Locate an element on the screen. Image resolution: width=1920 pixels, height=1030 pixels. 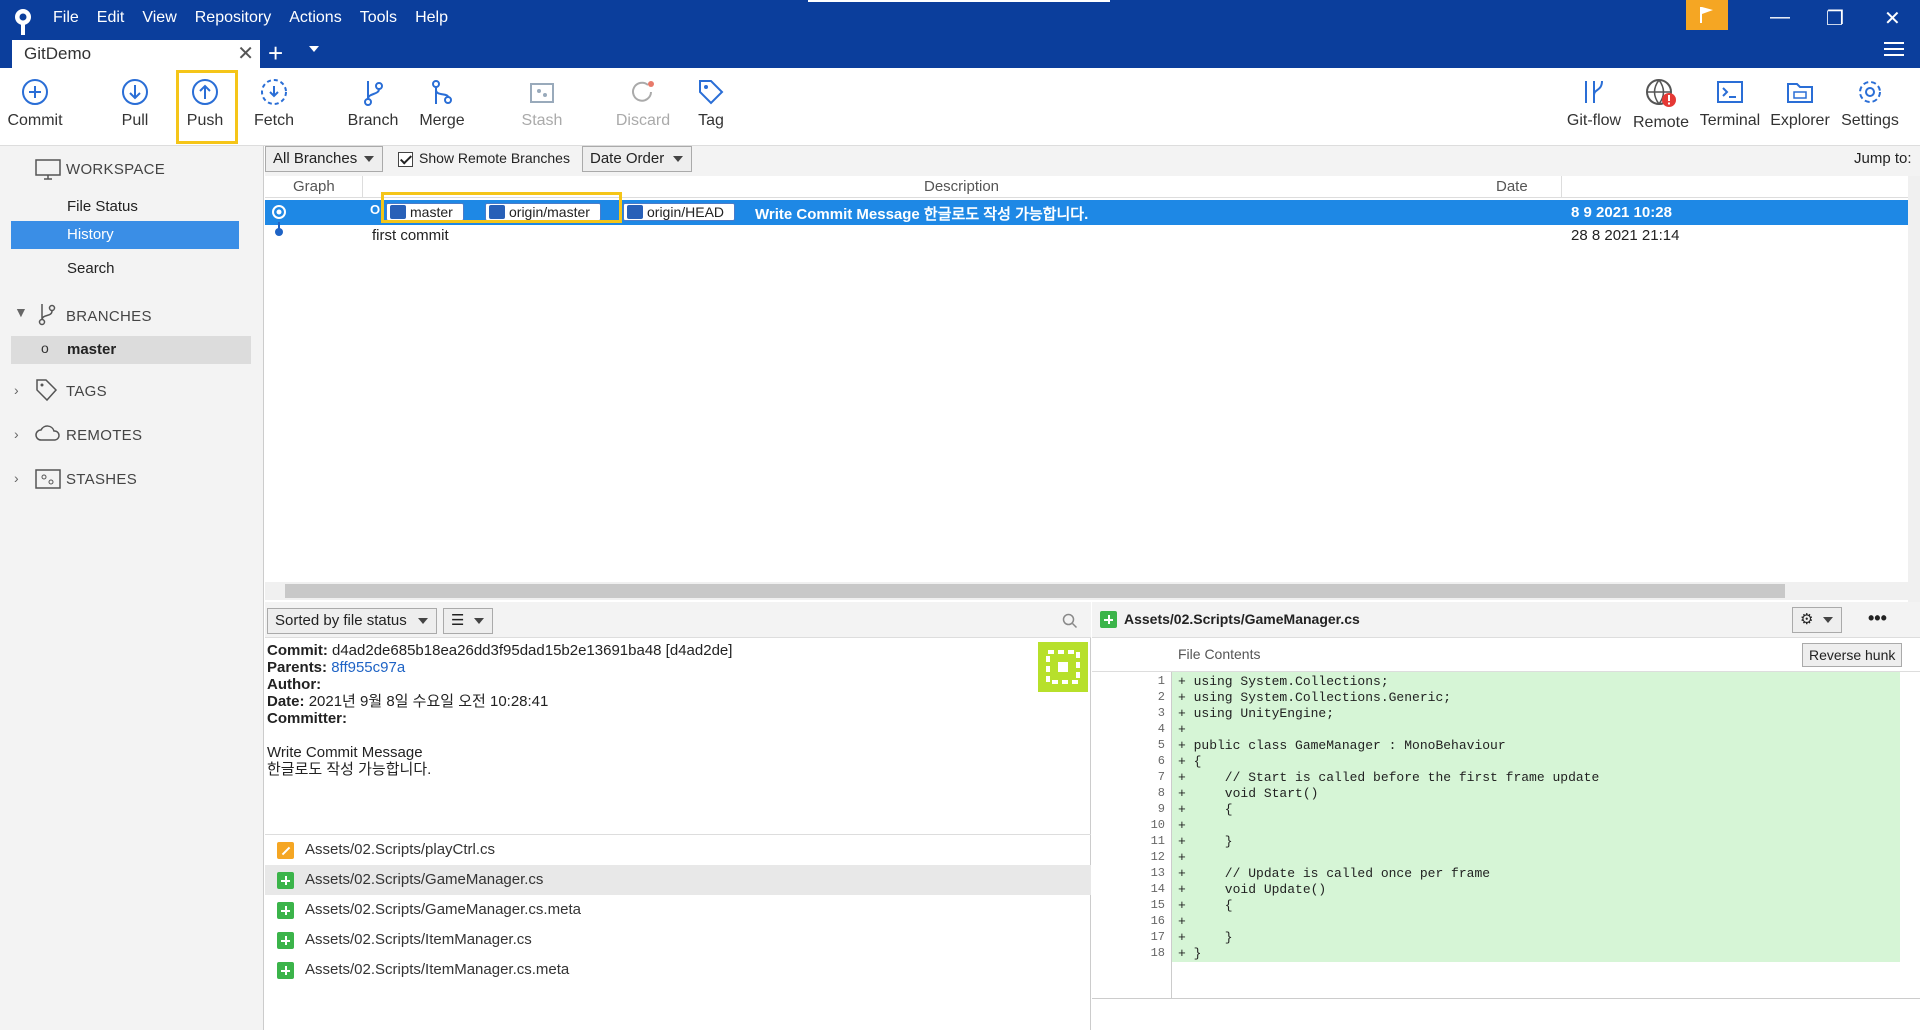
scrollbar-thumb is located at coordinates (1035, 591).